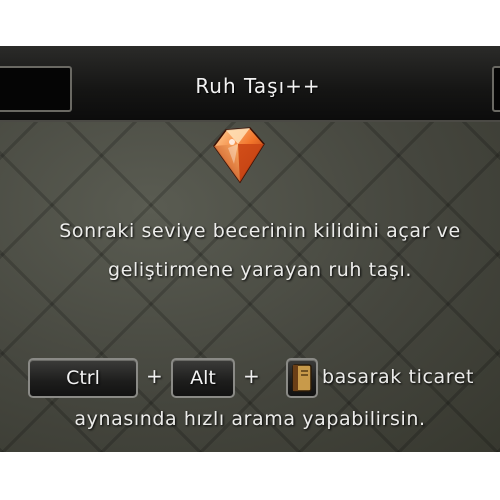 The height and width of the screenshot is (500, 500). Describe the element at coordinates (398, 377) in the screenshot. I see `hint-text-tail: basarak ticaret` at that location.